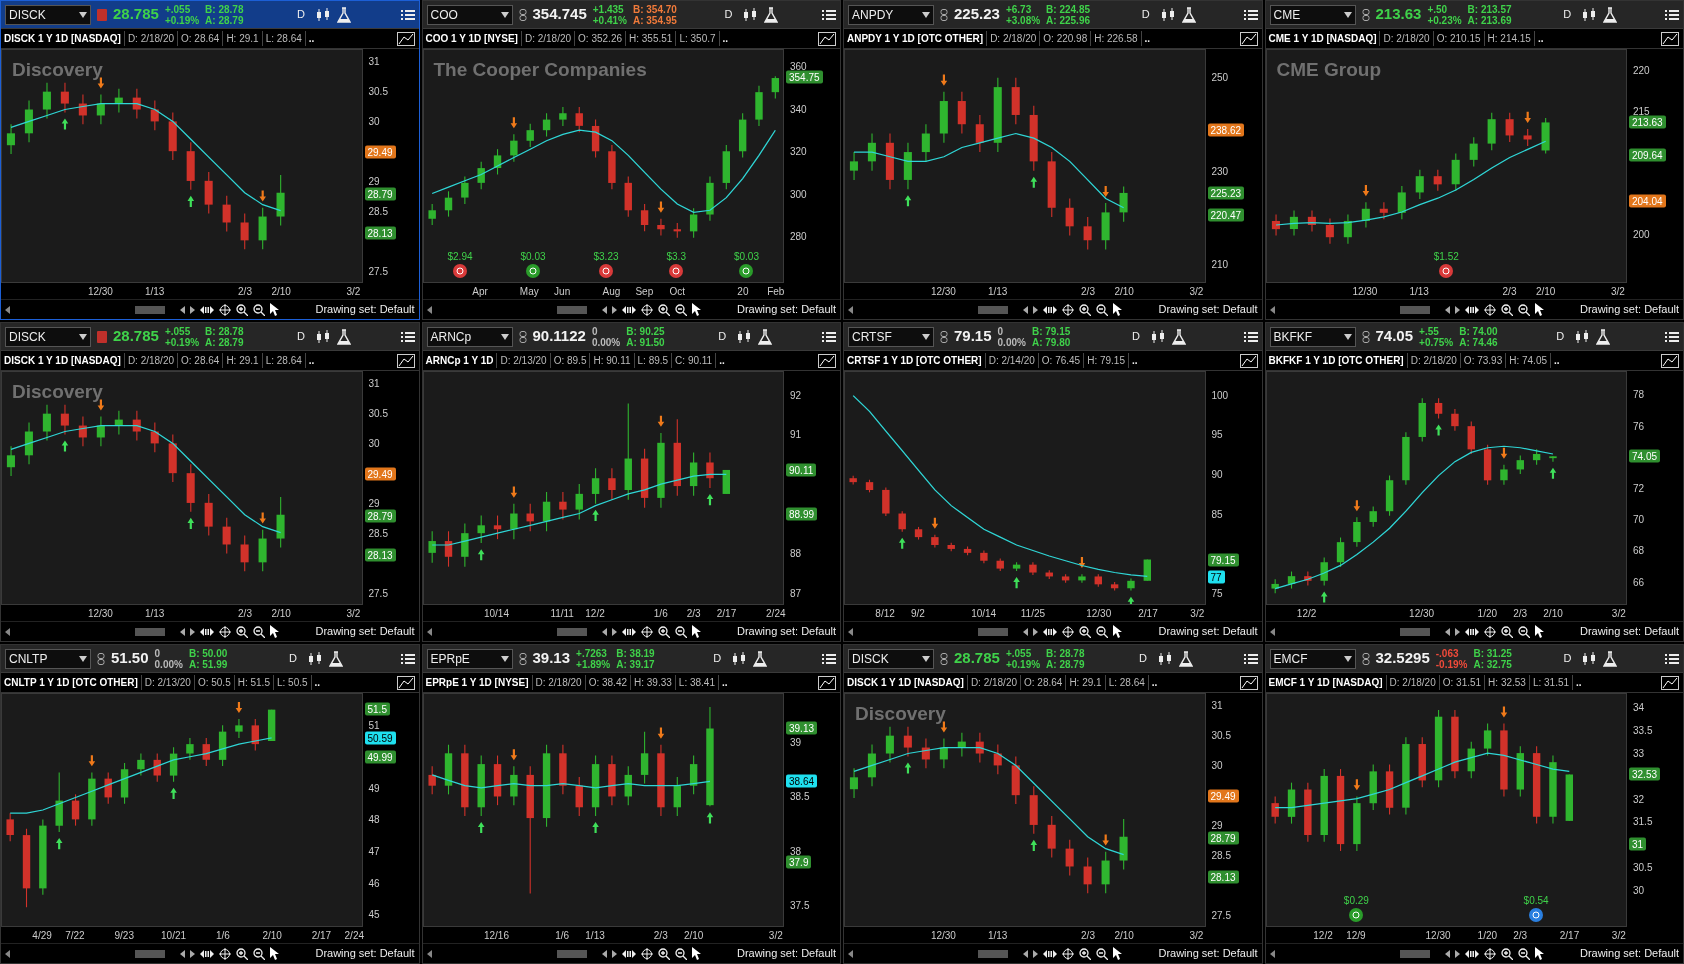  What do you see at coordinates (1529, 360) in the screenshot?
I see `quote-stat: H: 74.05` at bounding box center [1529, 360].